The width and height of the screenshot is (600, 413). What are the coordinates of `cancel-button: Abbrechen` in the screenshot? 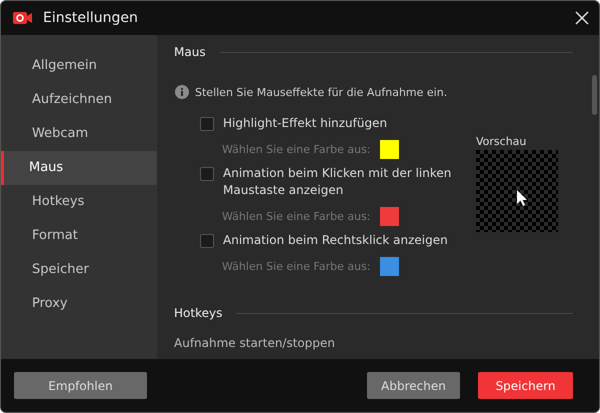 It's located at (413, 385).